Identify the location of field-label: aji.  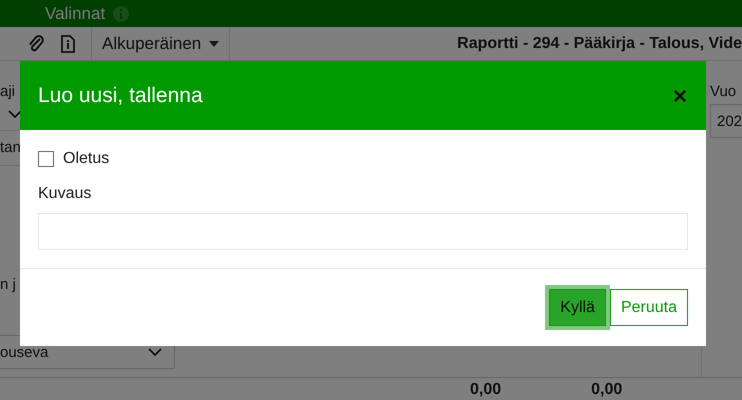
(8, 91).